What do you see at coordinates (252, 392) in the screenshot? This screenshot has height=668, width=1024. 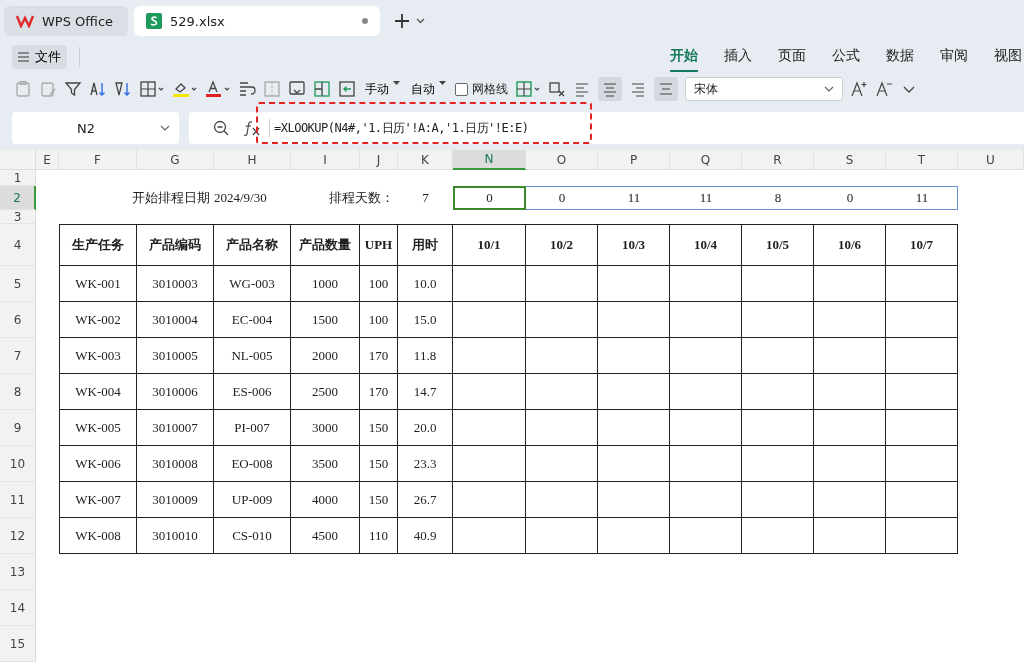 I see `table-cell: ES-006` at bounding box center [252, 392].